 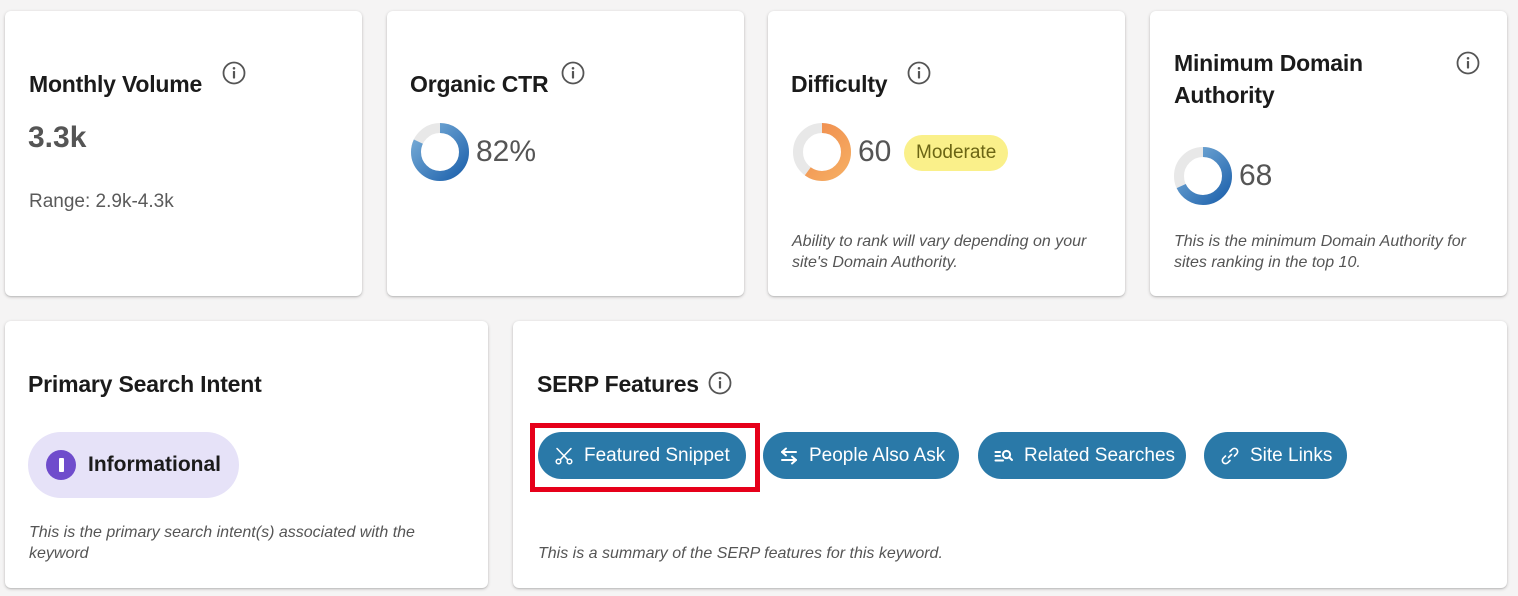 I want to click on serp-chip-related-searches: Related Searches, so click(x=1082, y=455).